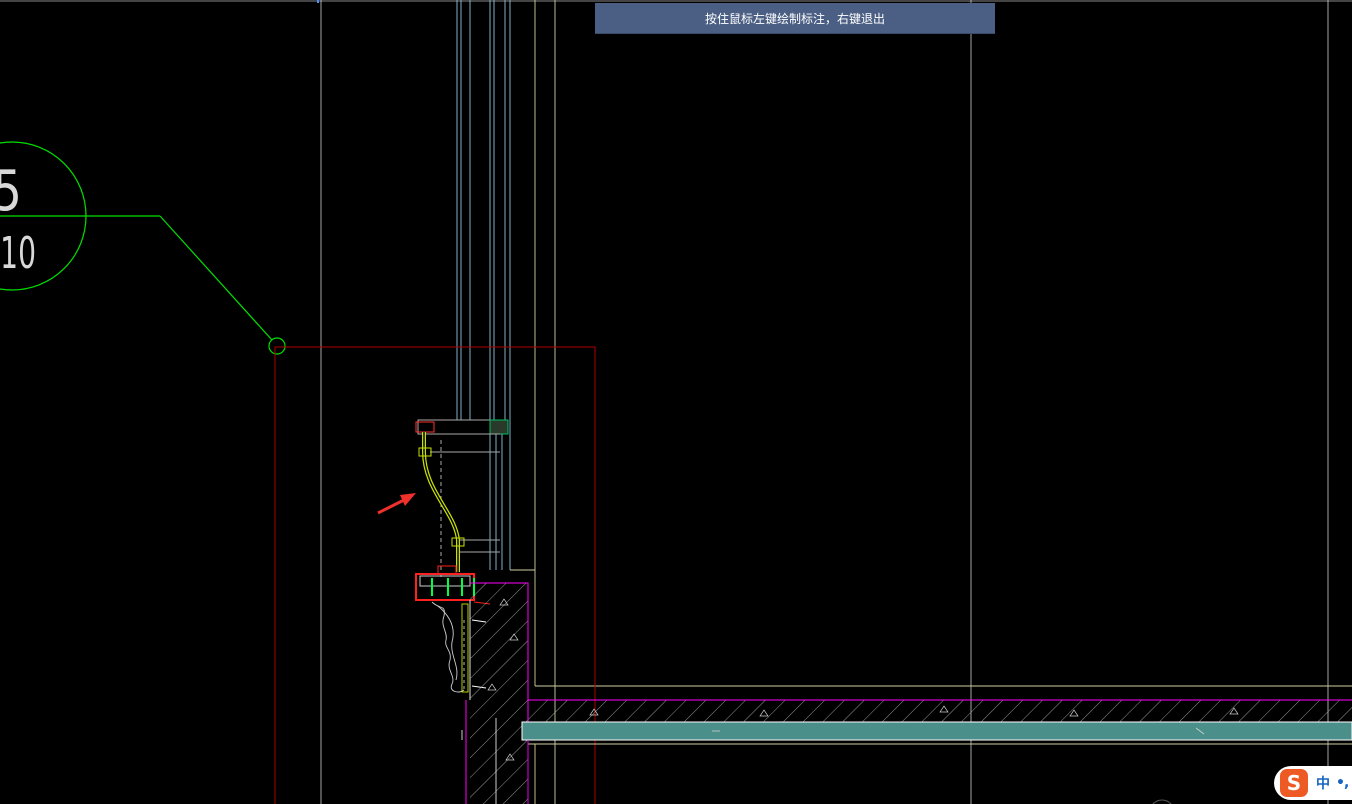 The width and height of the screenshot is (1352, 804). What do you see at coordinates (495, 693) in the screenshot?
I see `concrete-wall` at bounding box center [495, 693].